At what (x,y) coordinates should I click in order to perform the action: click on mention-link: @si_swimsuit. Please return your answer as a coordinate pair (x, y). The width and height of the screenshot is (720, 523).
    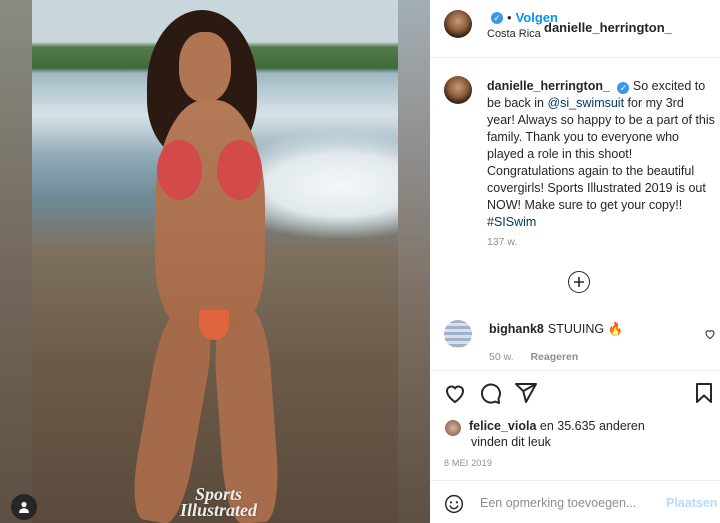
    Looking at the image, I should click on (585, 103).